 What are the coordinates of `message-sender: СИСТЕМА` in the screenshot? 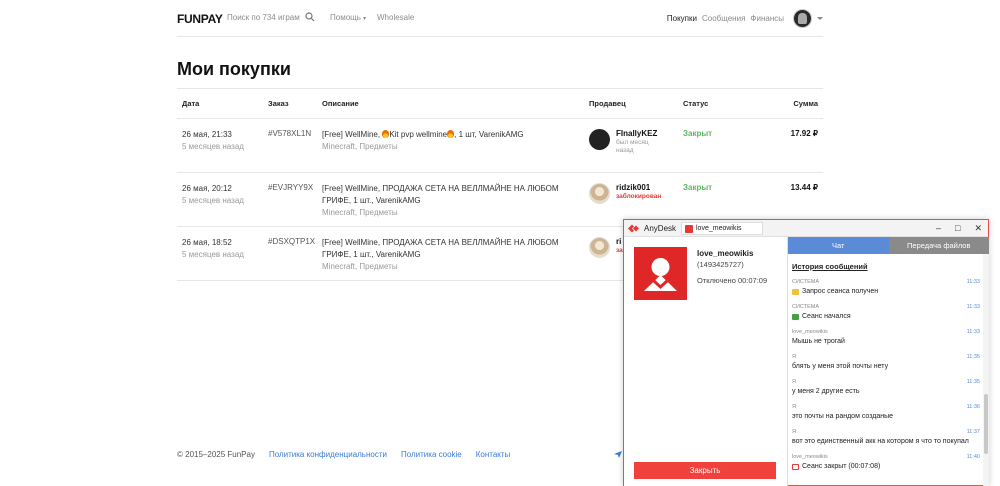 It's located at (805, 307).